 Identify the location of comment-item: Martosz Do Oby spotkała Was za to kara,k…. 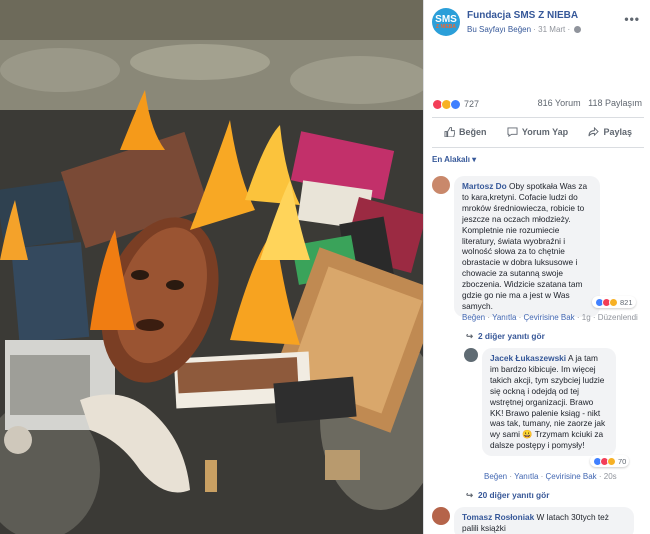
(538, 256).